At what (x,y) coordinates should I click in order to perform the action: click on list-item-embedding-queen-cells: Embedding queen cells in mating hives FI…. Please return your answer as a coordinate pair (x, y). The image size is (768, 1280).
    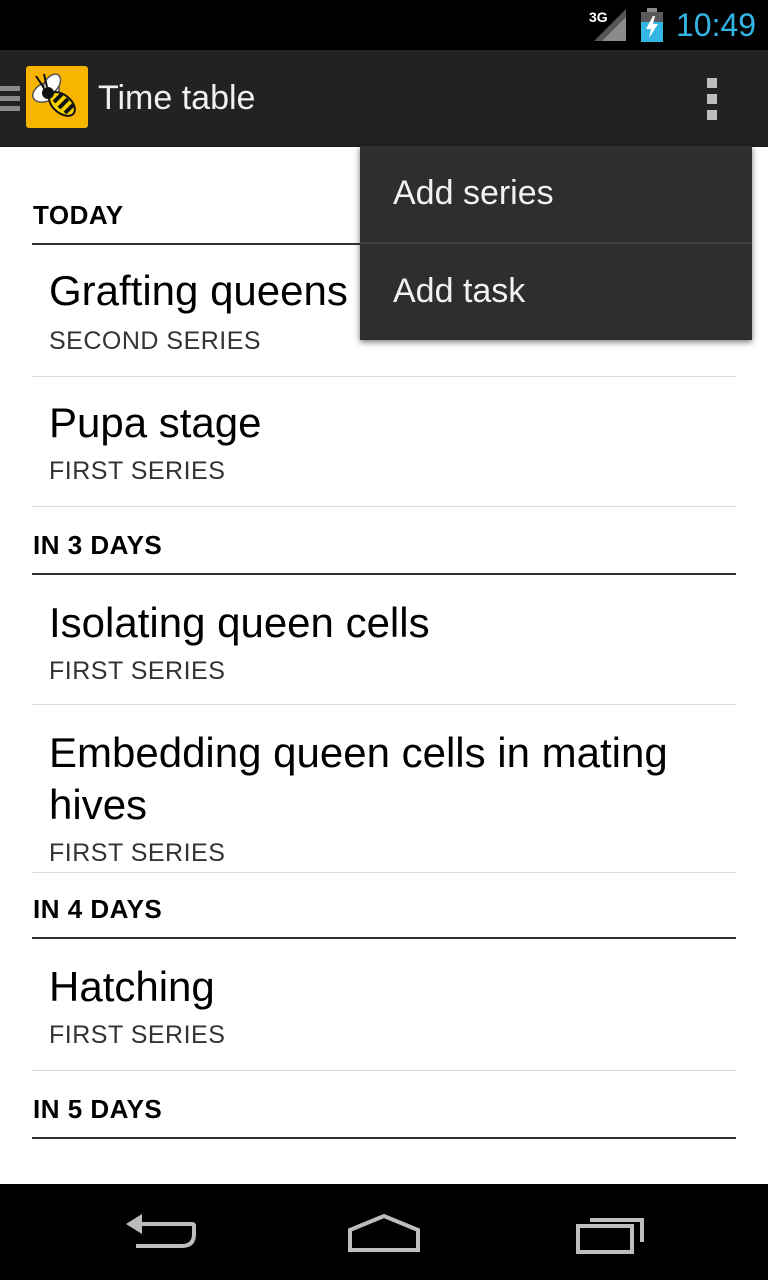
    Looking at the image, I should click on (384, 789).